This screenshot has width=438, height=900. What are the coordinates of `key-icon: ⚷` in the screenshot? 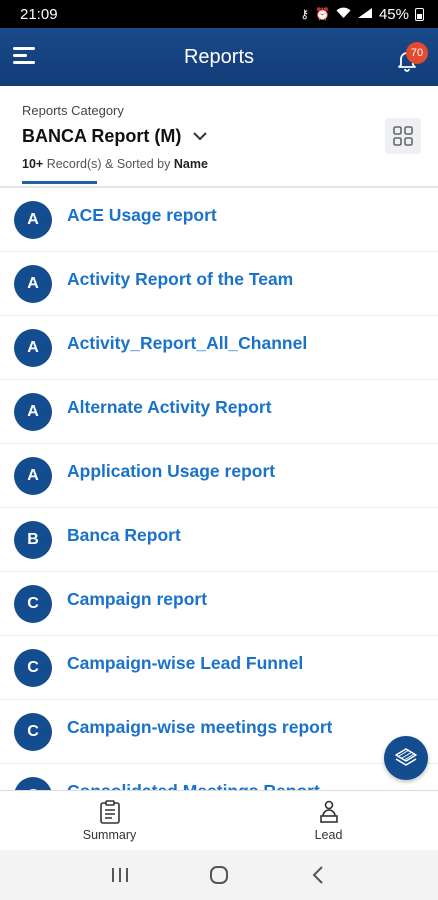 It's located at (305, 14).